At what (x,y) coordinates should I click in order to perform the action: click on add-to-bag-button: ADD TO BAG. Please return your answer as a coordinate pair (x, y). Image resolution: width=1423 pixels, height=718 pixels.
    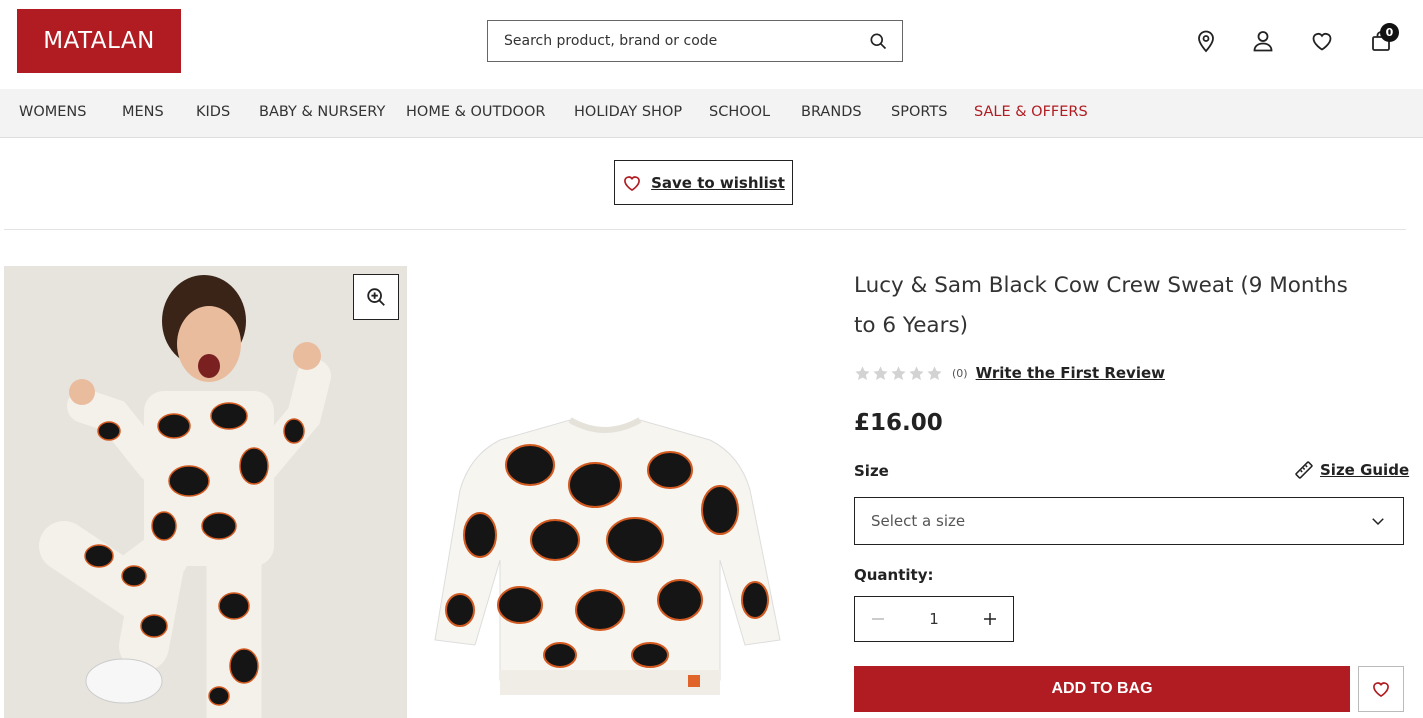
    Looking at the image, I should click on (1102, 689).